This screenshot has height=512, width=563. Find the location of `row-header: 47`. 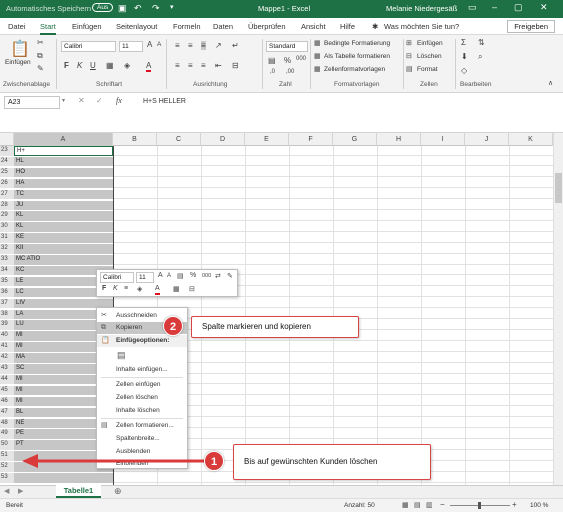

row-header: 47 is located at coordinates (7, 412).